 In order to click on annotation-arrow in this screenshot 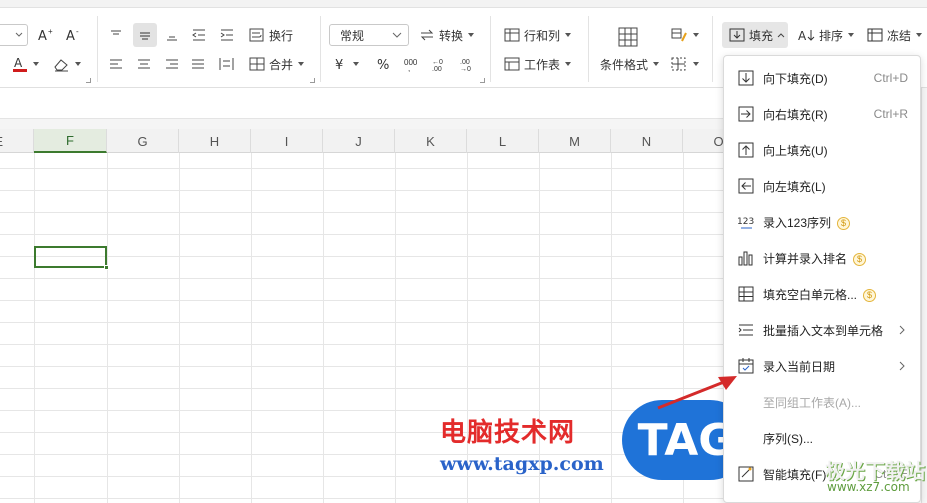, I will do `click(697, 393)`.